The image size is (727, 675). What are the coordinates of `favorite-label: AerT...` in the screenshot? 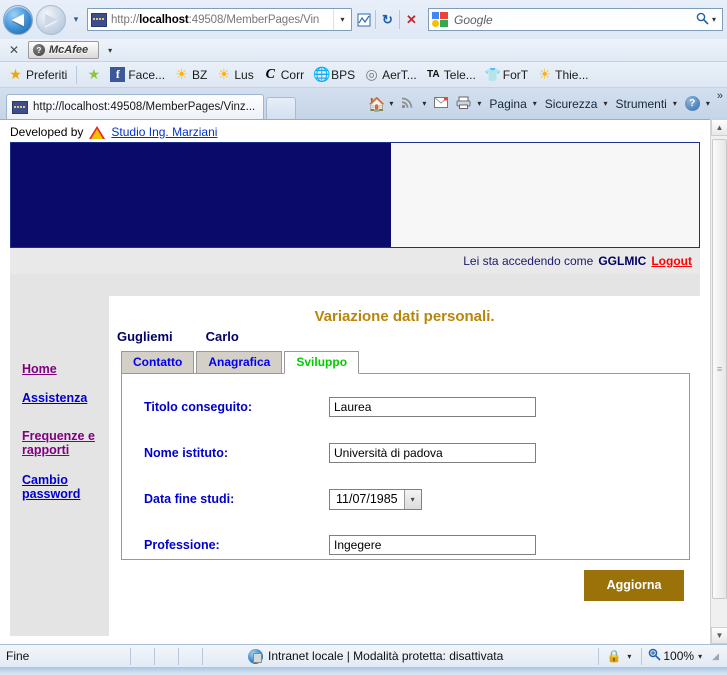 It's located at (399, 74).